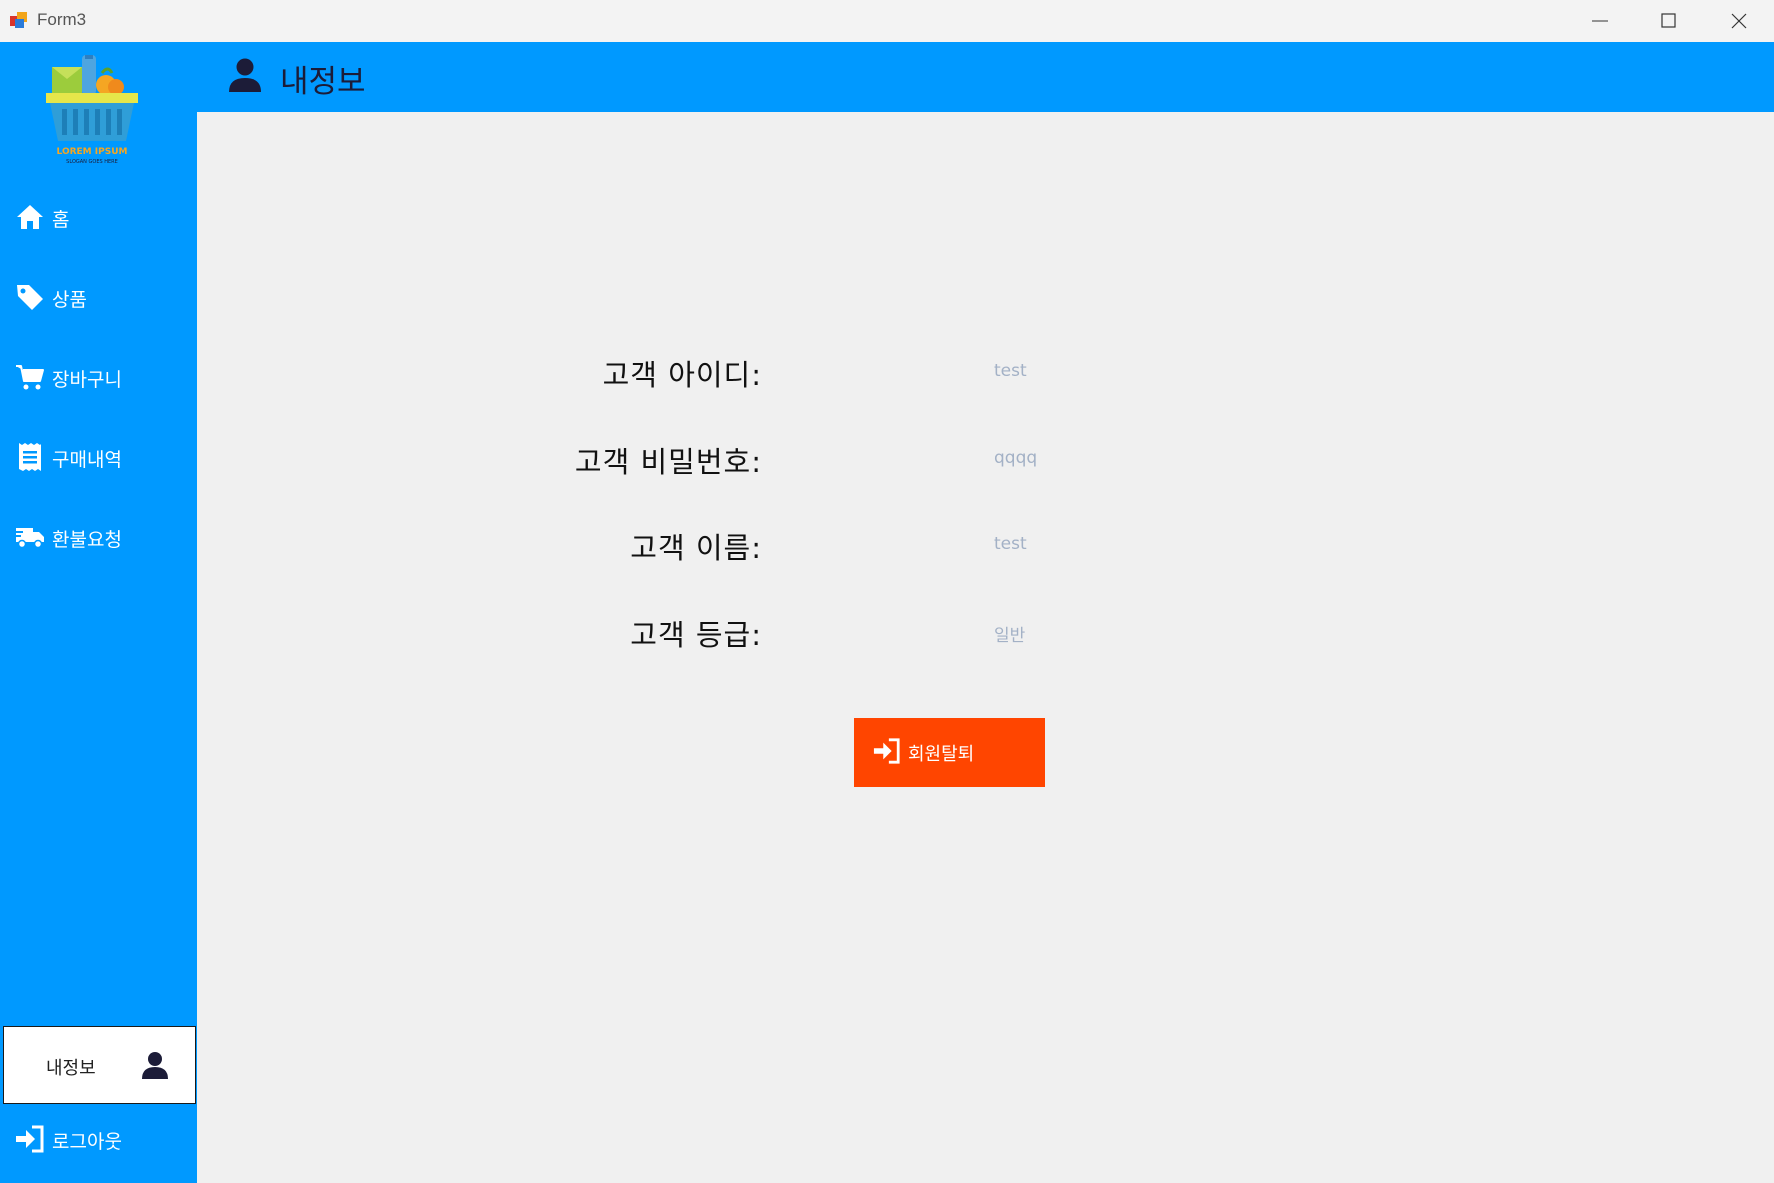  Describe the element at coordinates (1016, 458) in the screenshot. I see `customer-password-value: qqqq` at that location.